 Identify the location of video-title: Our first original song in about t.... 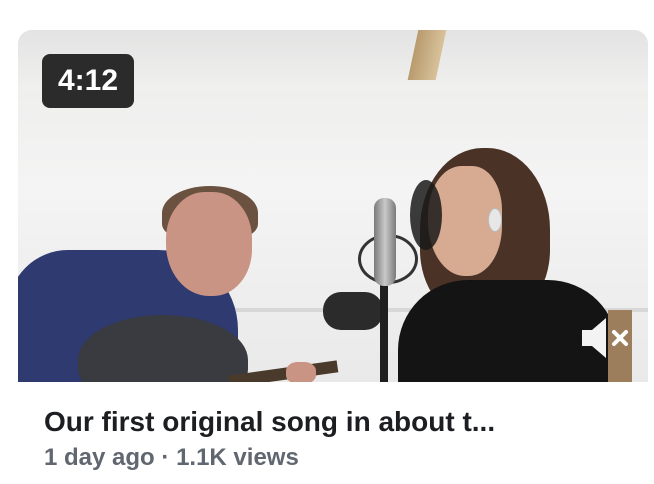
(344, 422).